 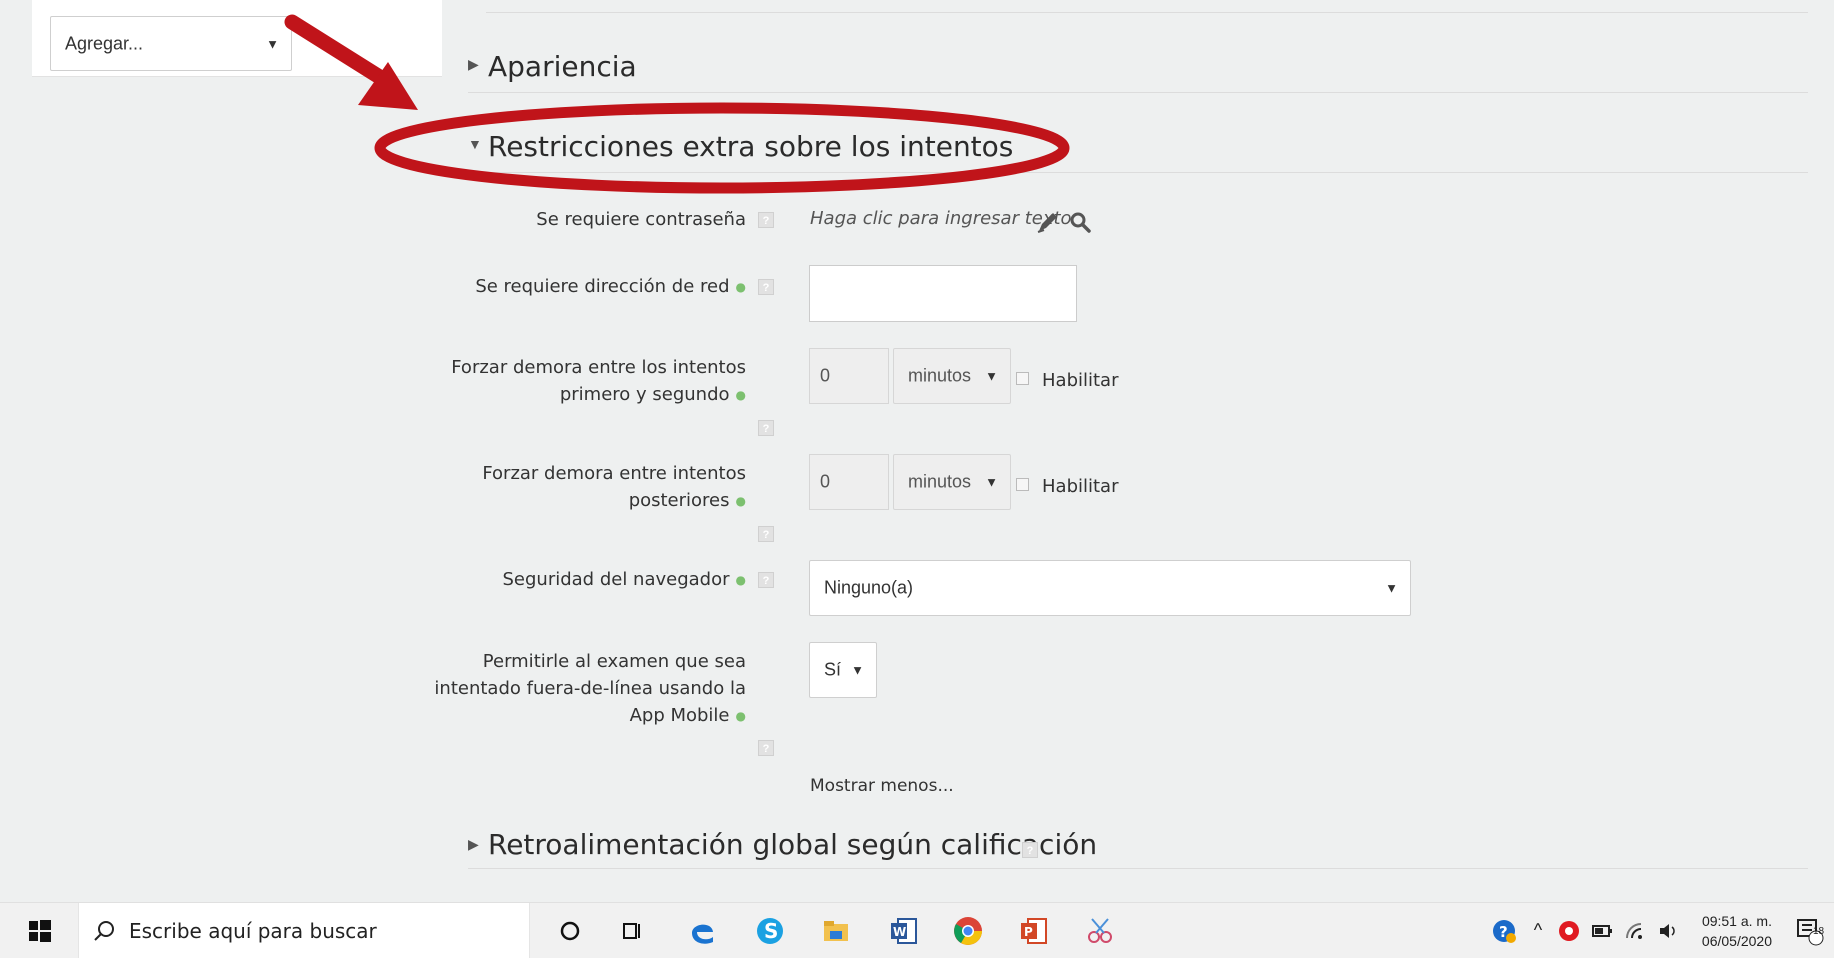 I want to click on clock-time: 09:51 a. m., so click(x=1736, y=921).